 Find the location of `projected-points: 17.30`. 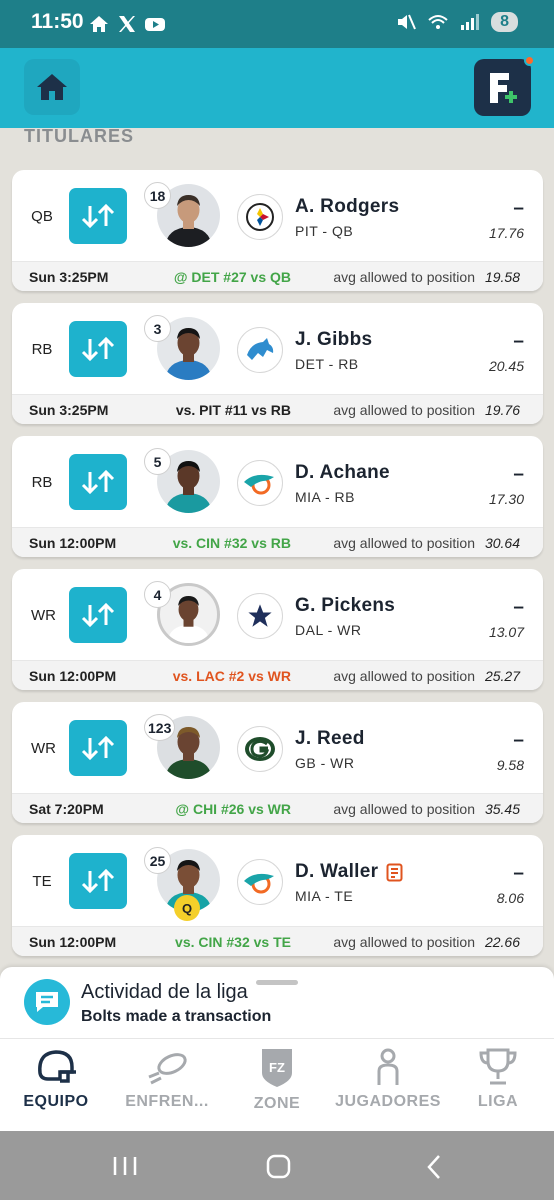

projected-points: 17.30 is located at coordinates (506, 499).